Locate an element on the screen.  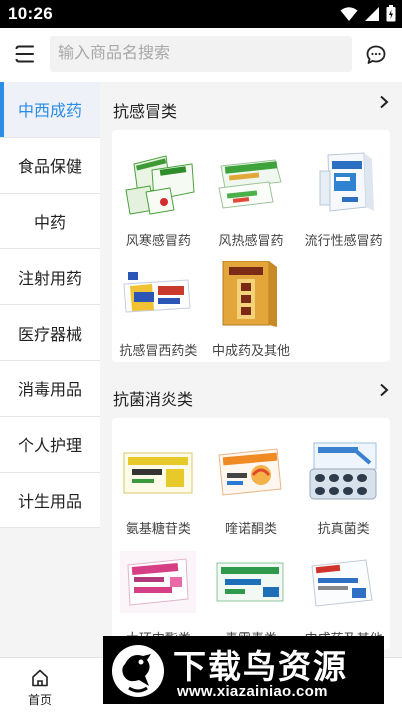
tab-home: 首页 is located at coordinates (40, 686).